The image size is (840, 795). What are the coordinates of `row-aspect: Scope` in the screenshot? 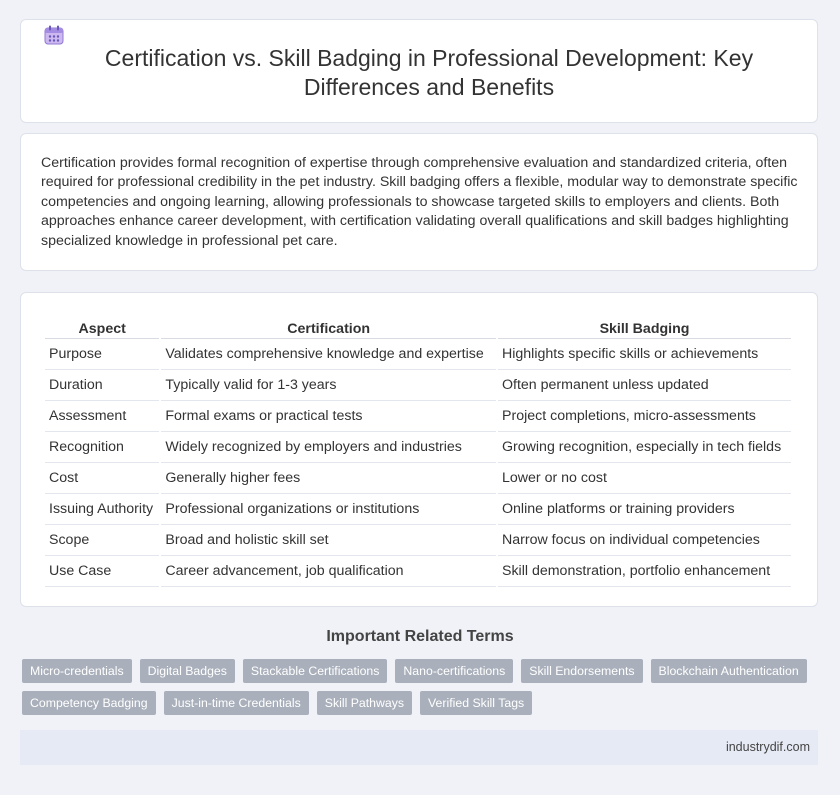 It's located at (102, 540).